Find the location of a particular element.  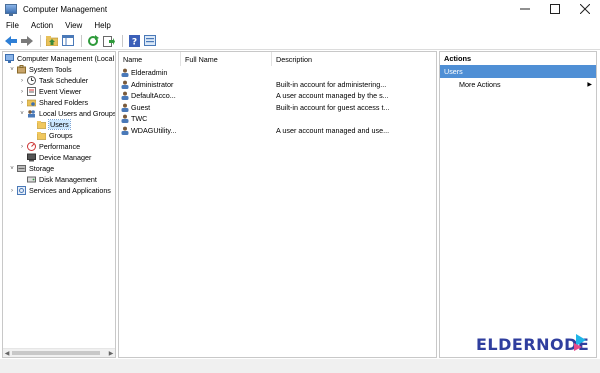

show-hide-tree-icon is located at coordinates (68, 40).